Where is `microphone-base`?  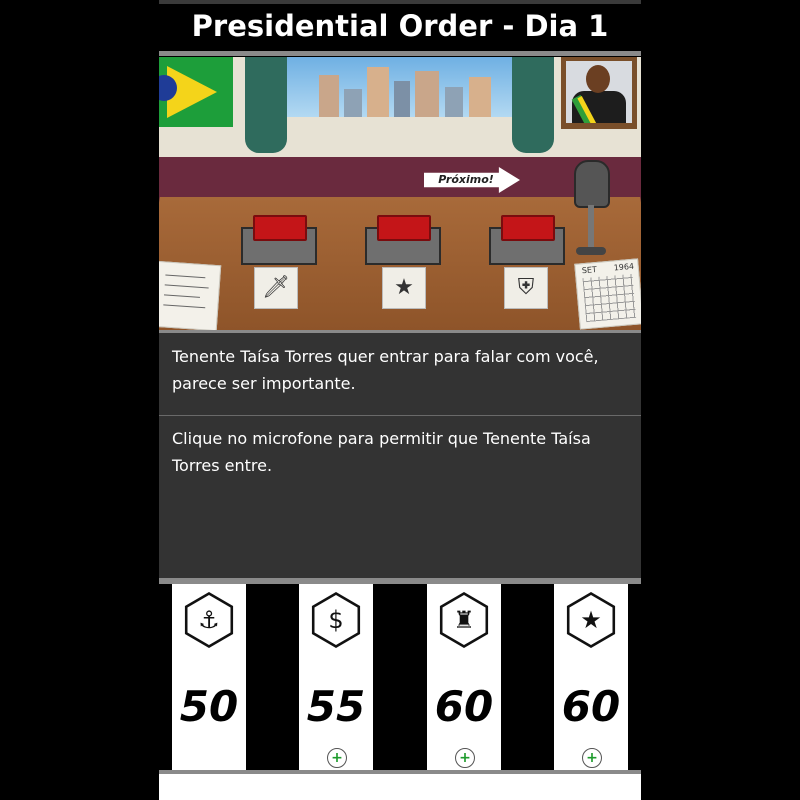 microphone-base is located at coordinates (591, 251).